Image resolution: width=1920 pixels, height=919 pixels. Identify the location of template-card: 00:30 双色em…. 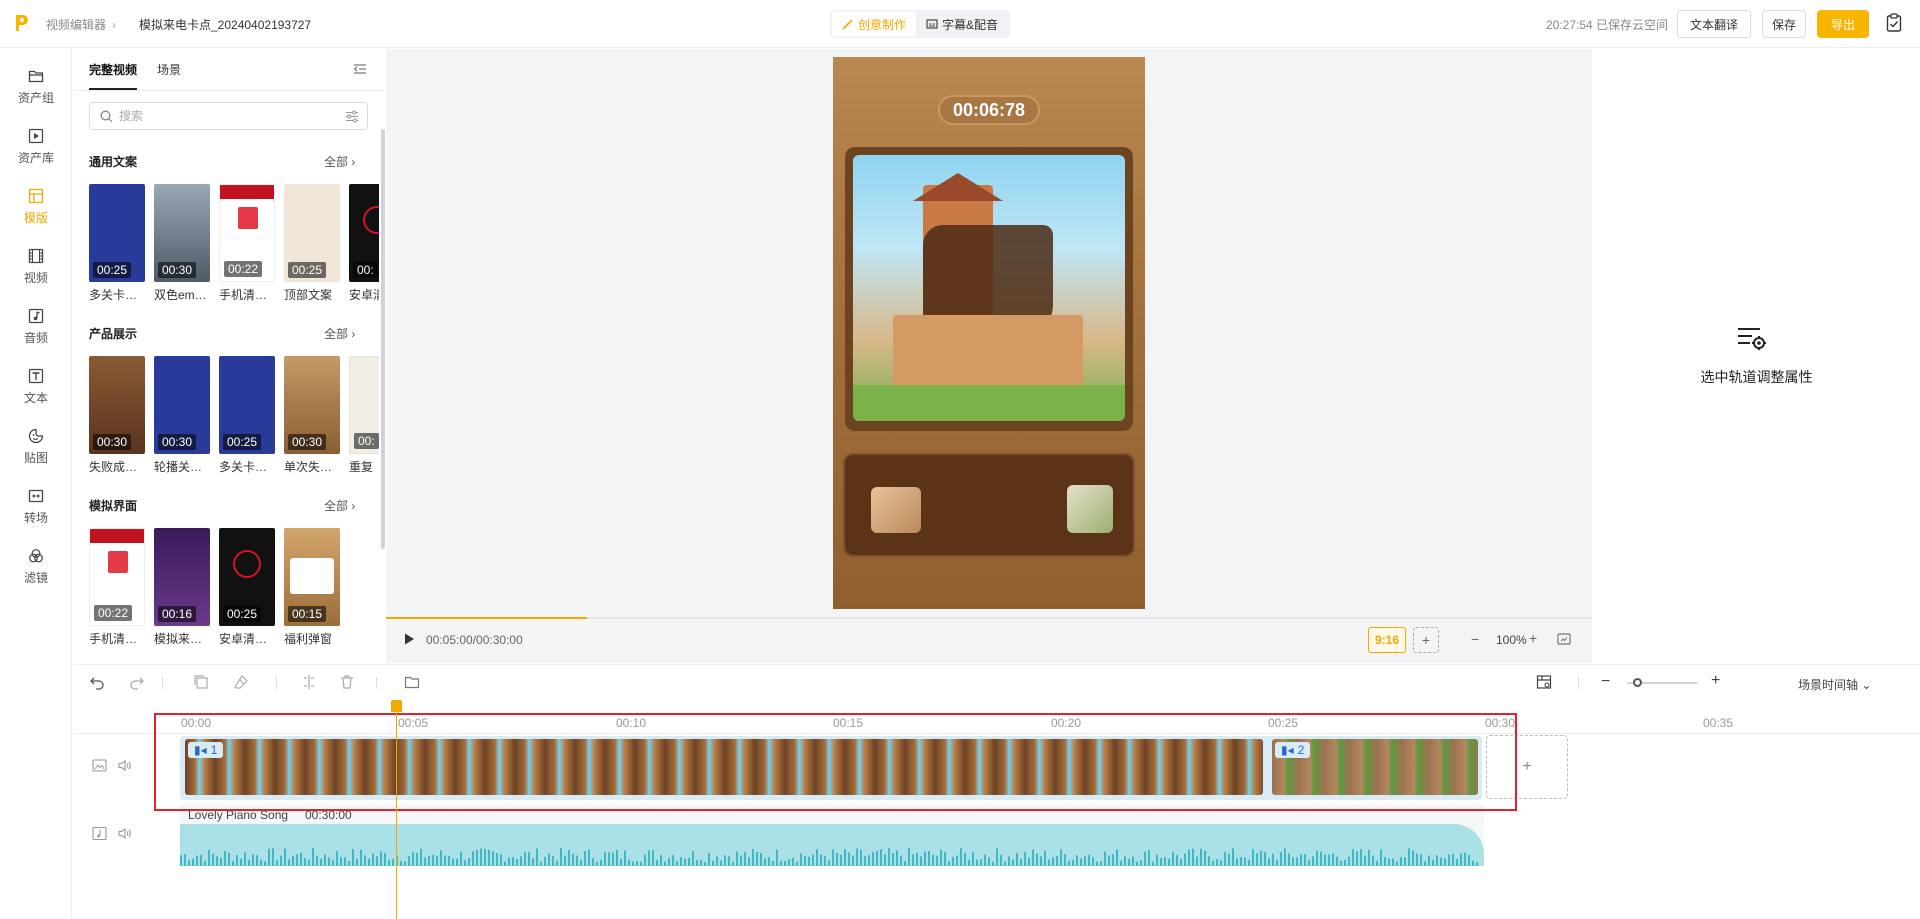
(182, 243).